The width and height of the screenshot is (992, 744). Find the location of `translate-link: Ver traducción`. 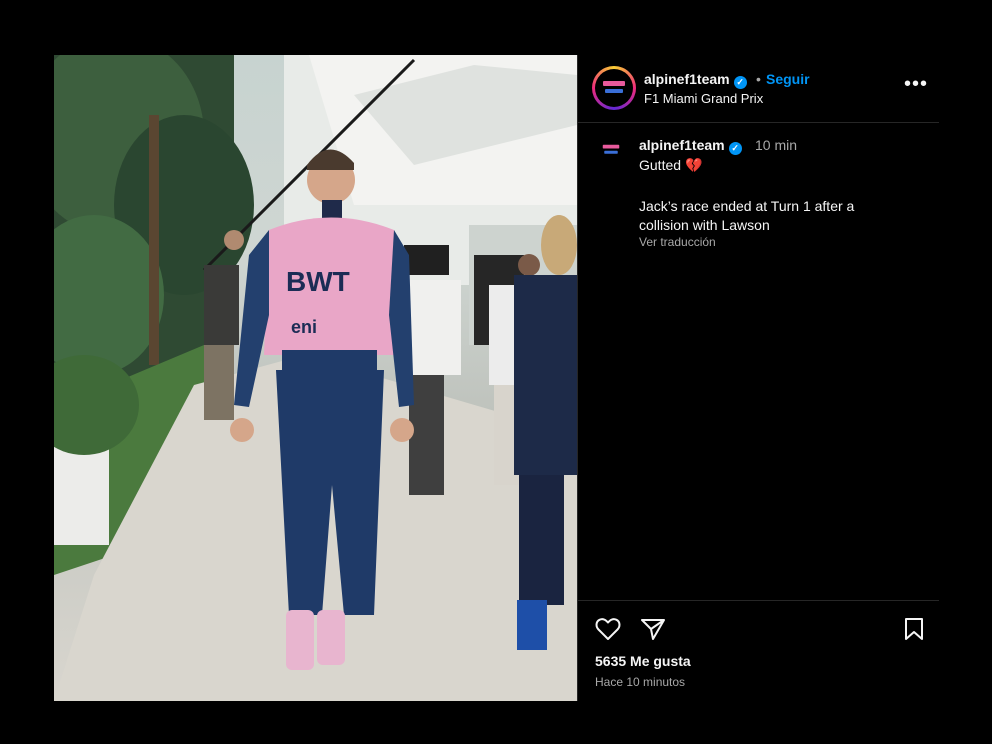

translate-link: Ver traducción is located at coordinates (677, 242).